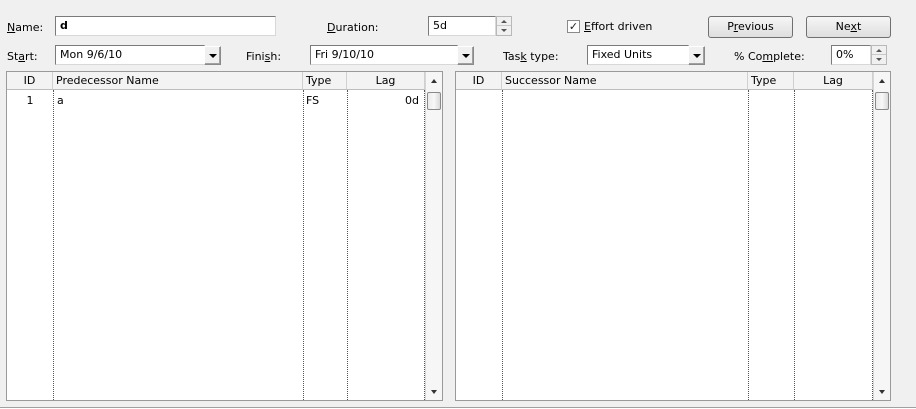 This screenshot has height=409, width=916. What do you see at coordinates (25, 27) in the screenshot?
I see `name-label: Name:` at bounding box center [25, 27].